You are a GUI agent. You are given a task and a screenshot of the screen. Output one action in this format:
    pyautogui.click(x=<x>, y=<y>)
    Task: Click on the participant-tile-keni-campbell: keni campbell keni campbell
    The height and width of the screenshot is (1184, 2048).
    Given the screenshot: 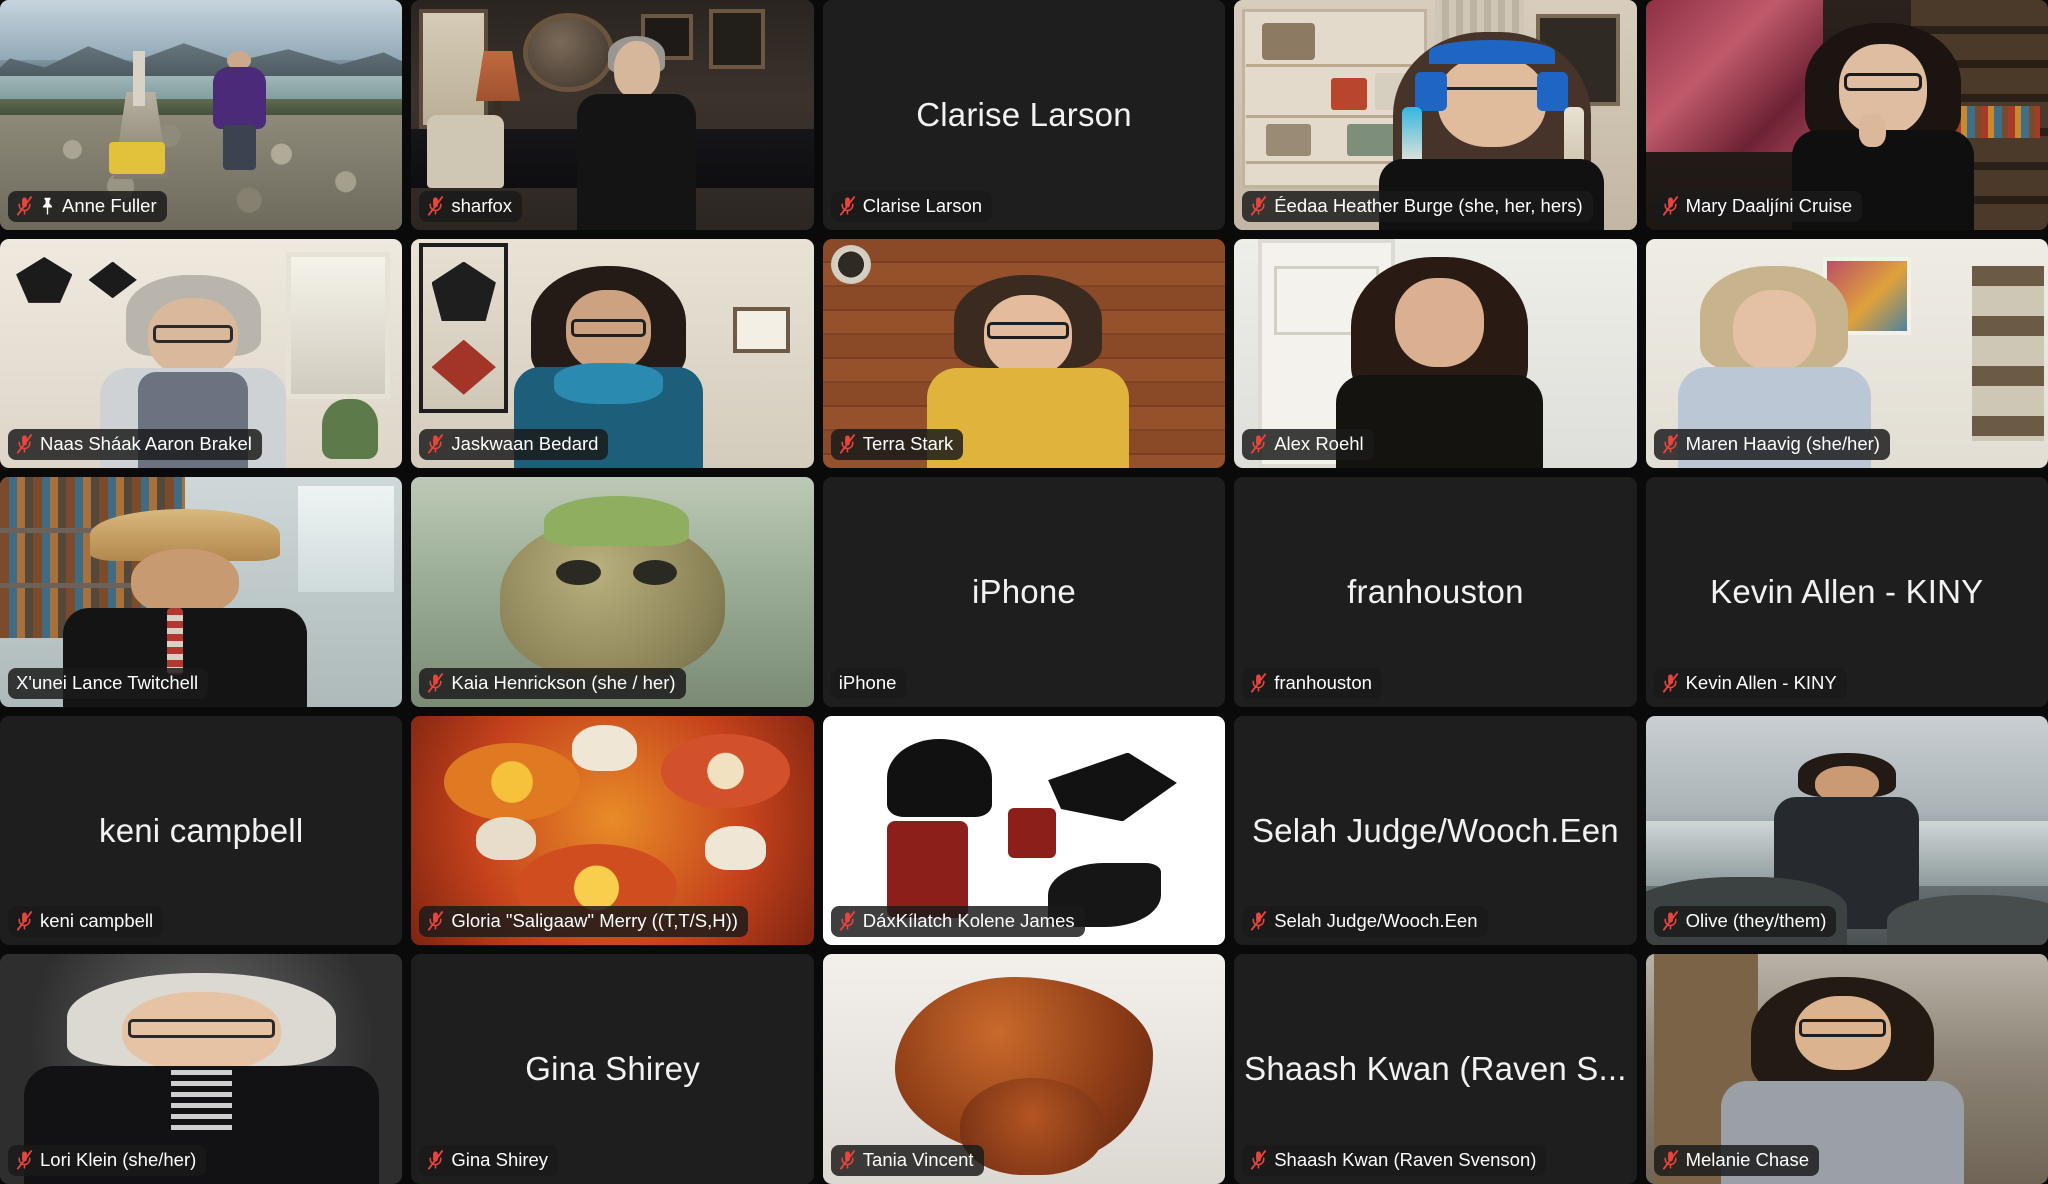 What is the action you would take?
    pyautogui.click(x=201, y=830)
    